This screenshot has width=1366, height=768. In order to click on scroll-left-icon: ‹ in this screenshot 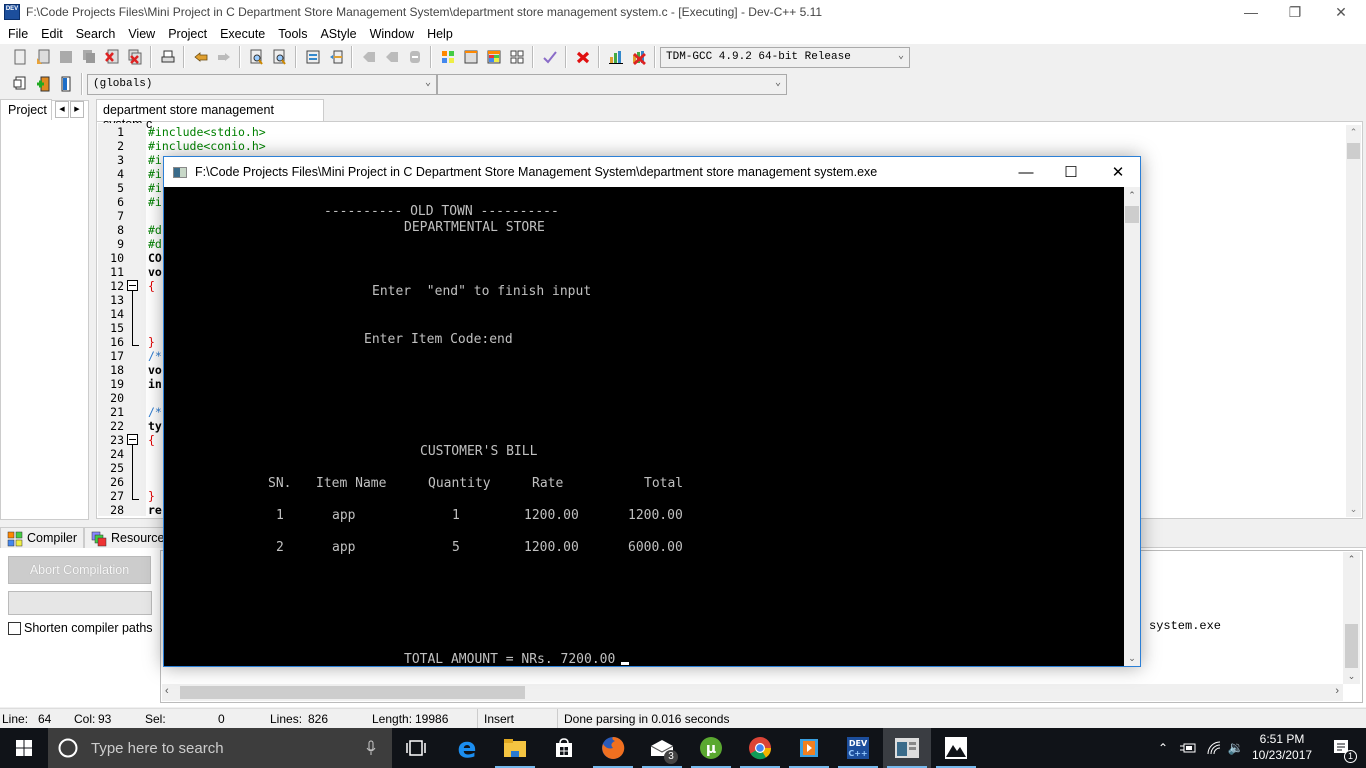, I will do `click(167, 691)`.